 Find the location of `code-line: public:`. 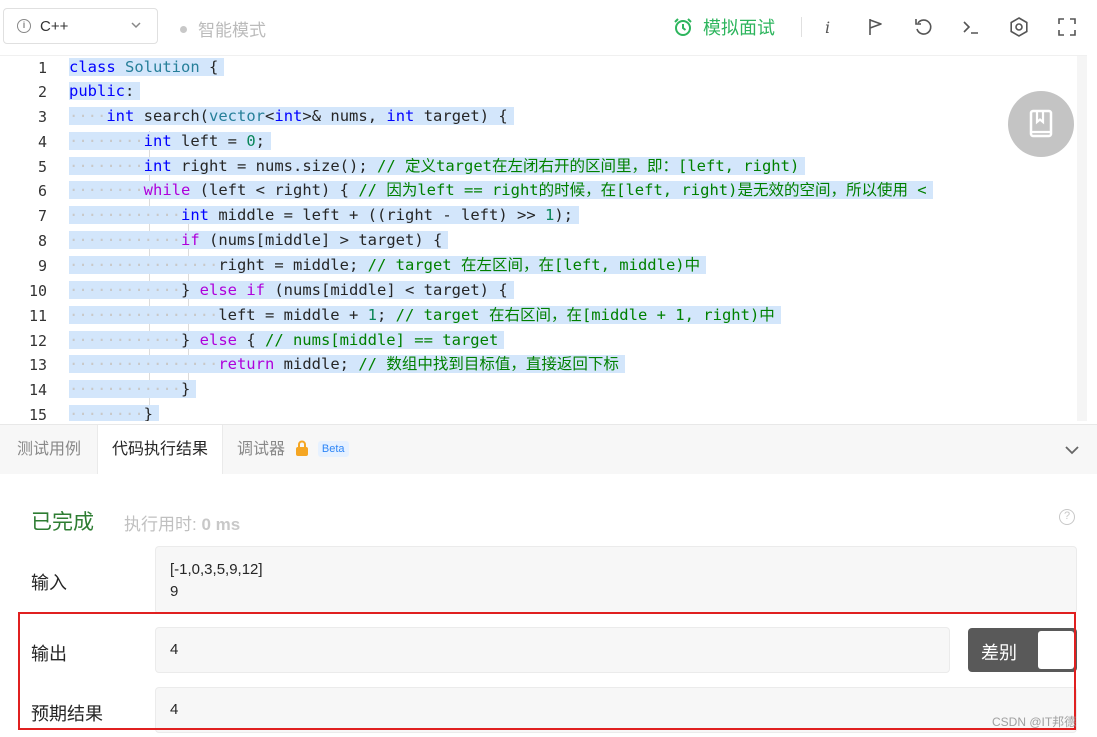

code-line: public: is located at coordinates (105, 91).